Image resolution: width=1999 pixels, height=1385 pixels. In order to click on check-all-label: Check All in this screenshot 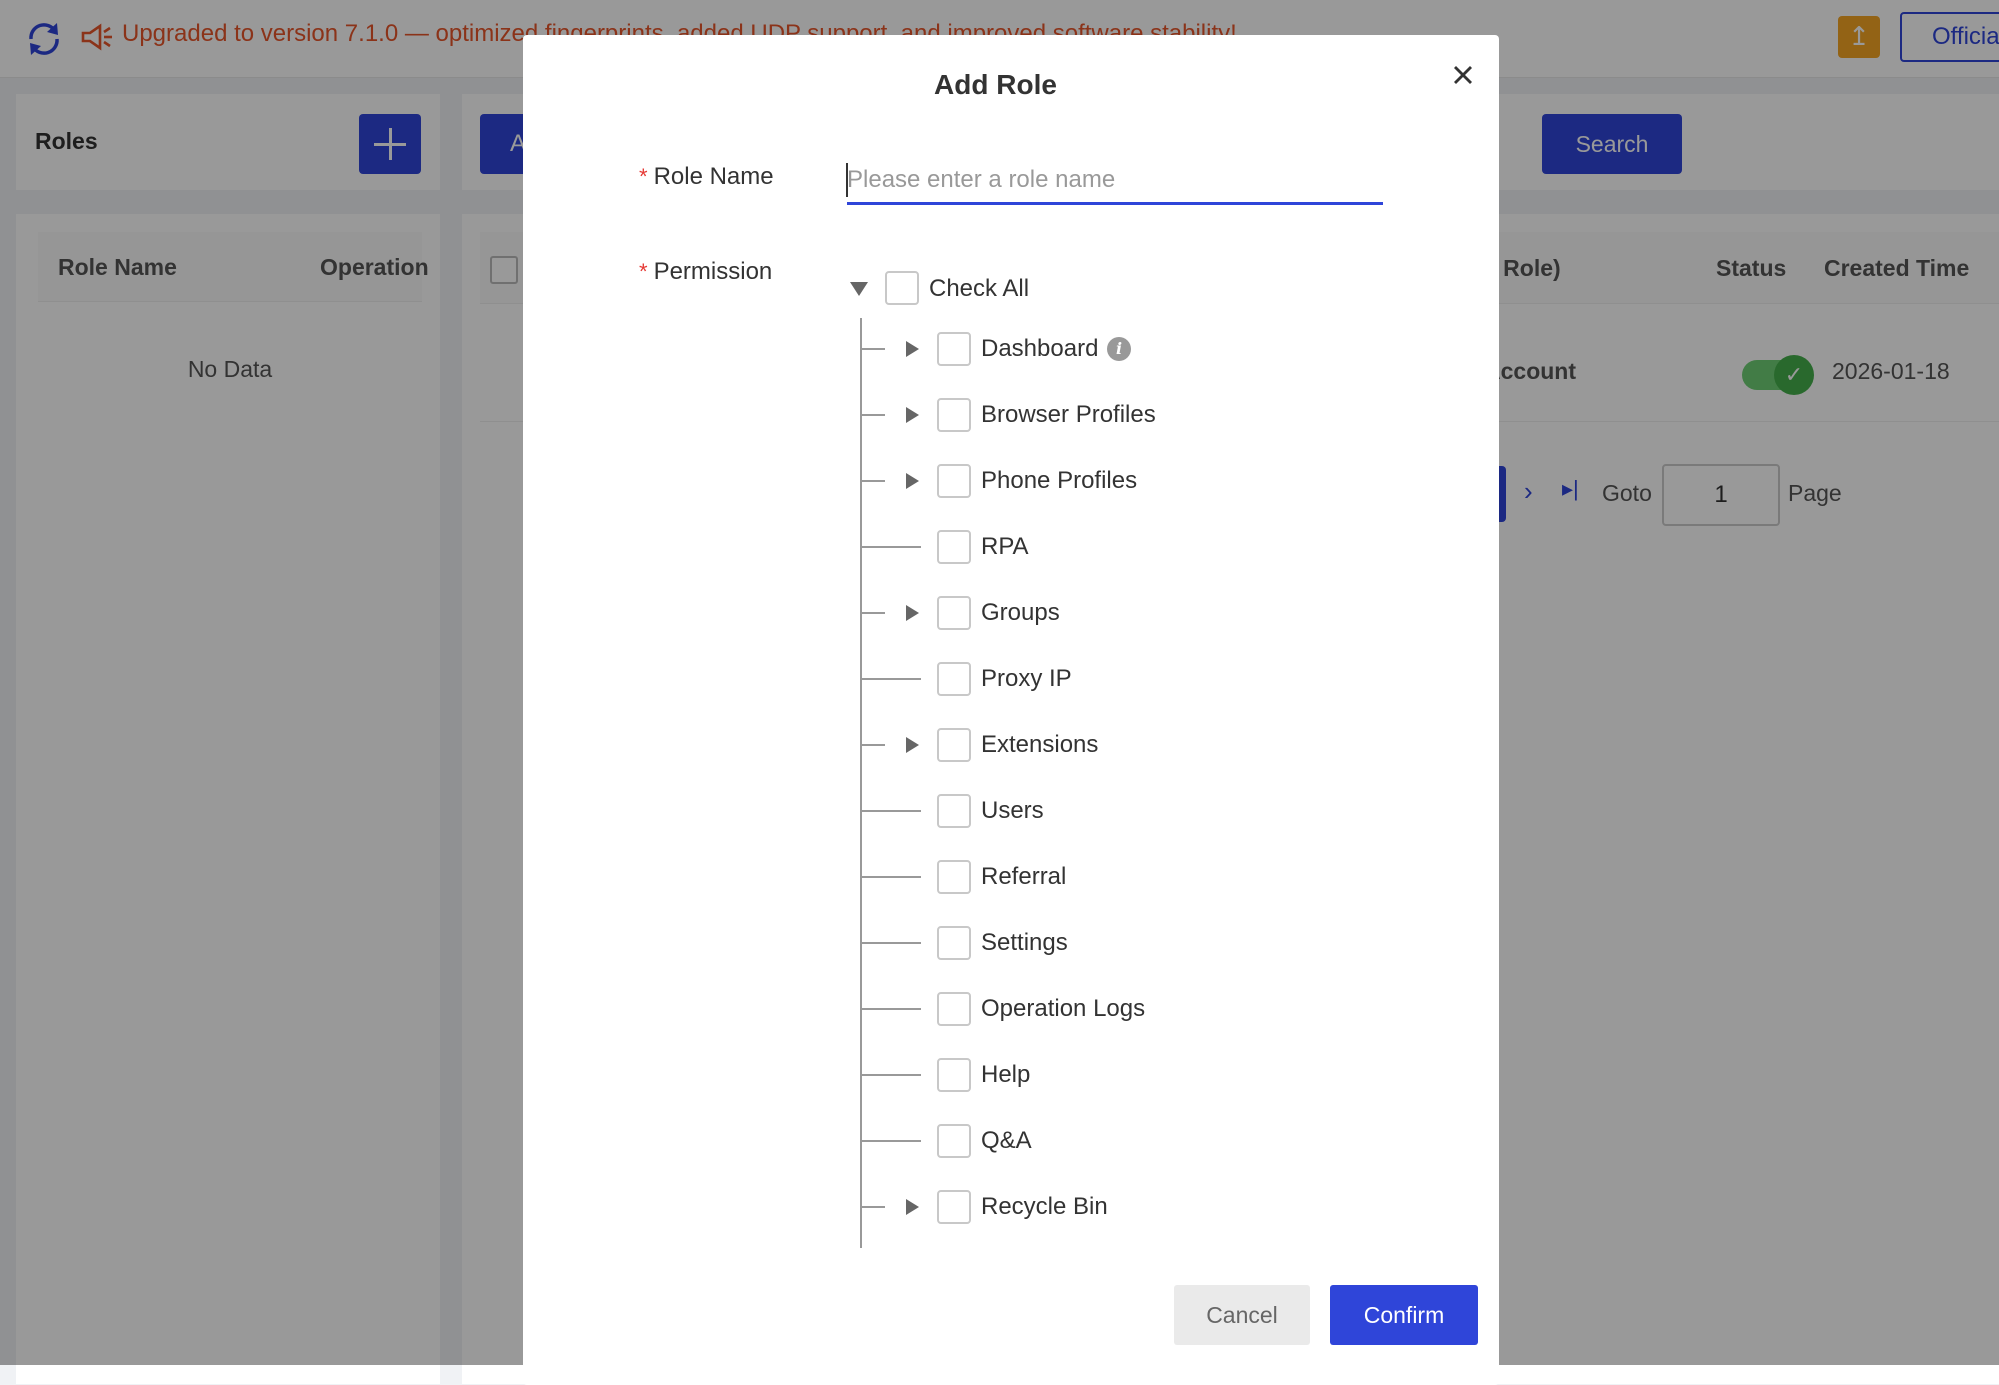, I will do `click(979, 288)`.